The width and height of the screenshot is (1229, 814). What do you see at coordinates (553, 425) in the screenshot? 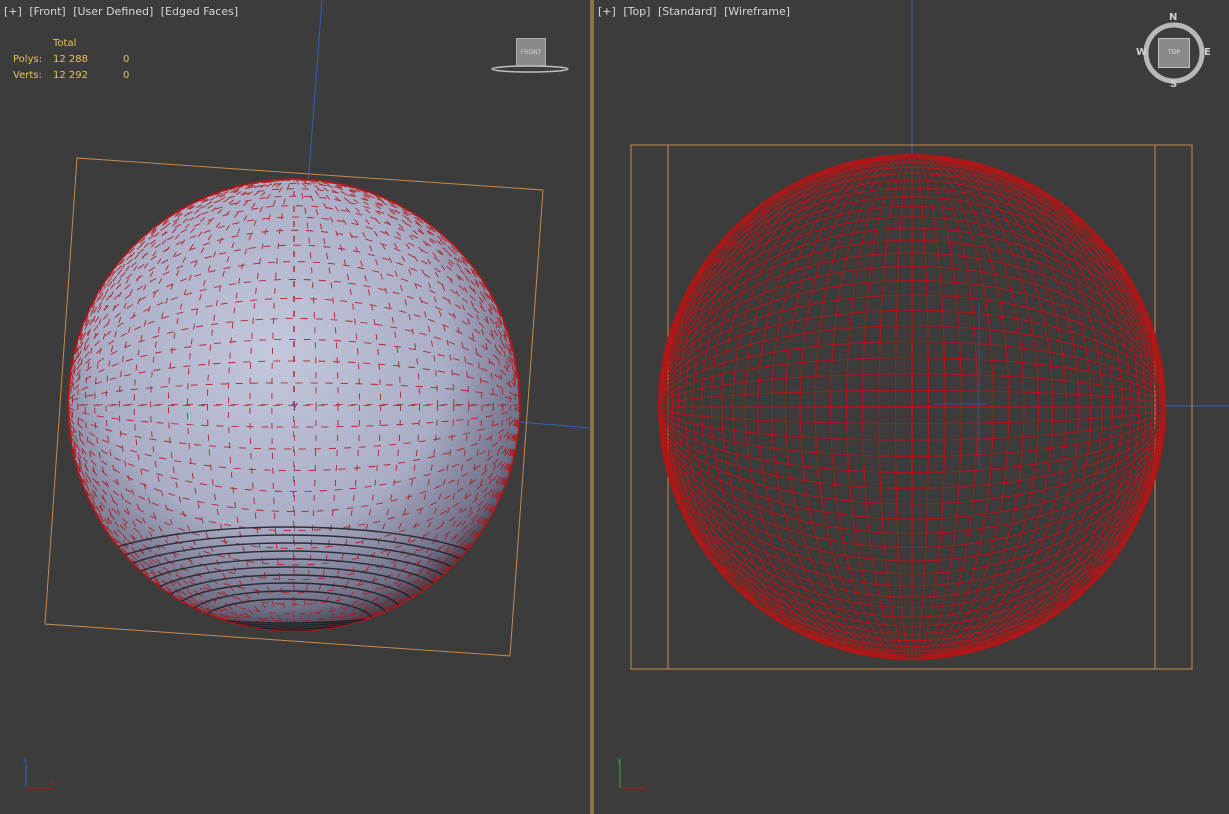
I see `x-axis-line` at bounding box center [553, 425].